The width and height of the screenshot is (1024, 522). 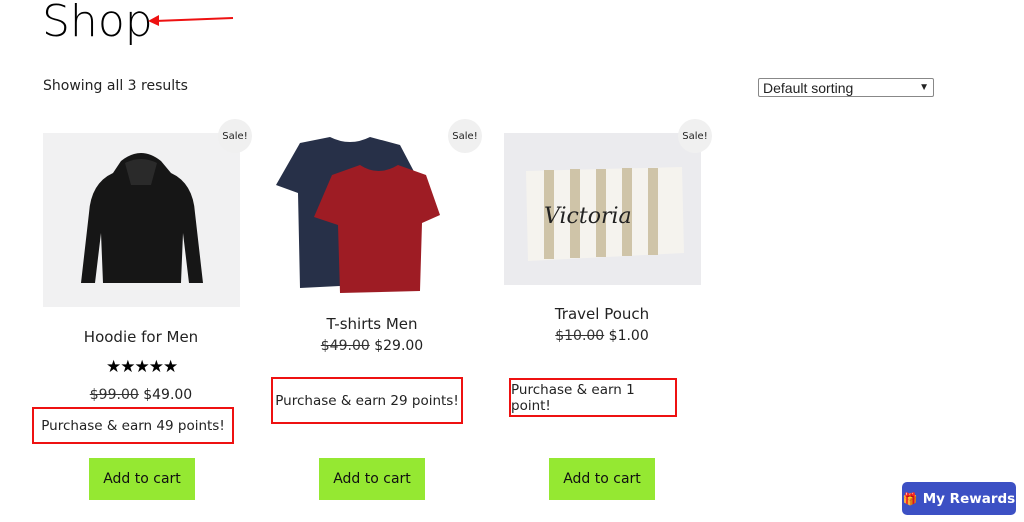 I want to click on svg-text: Victoria, so click(x=588, y=216).